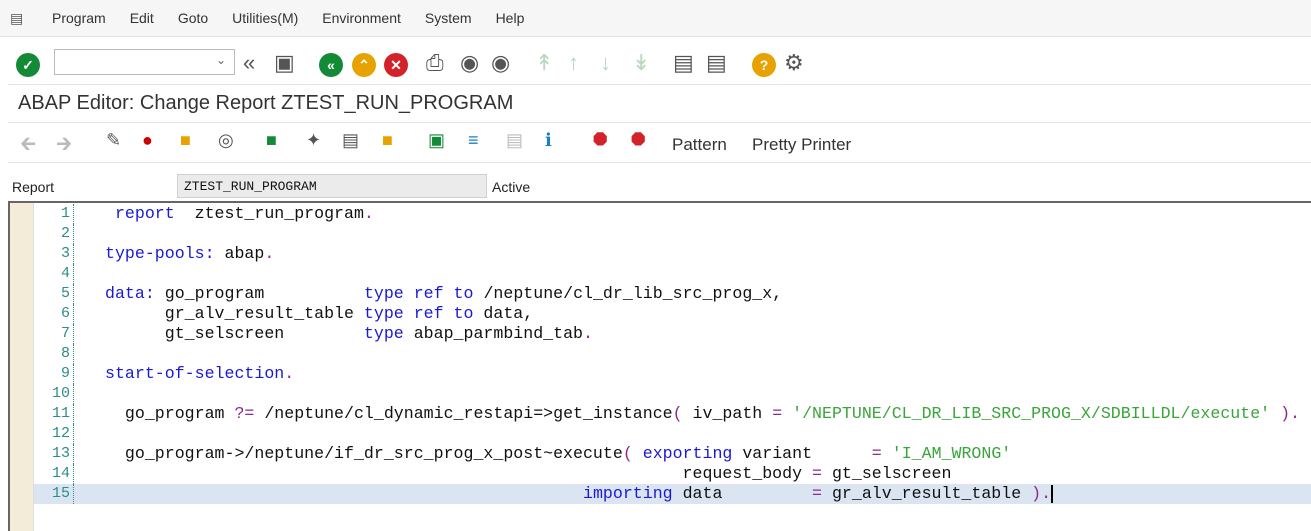  I want to click on activate-inactive-icon: ■, so click(185, 140).